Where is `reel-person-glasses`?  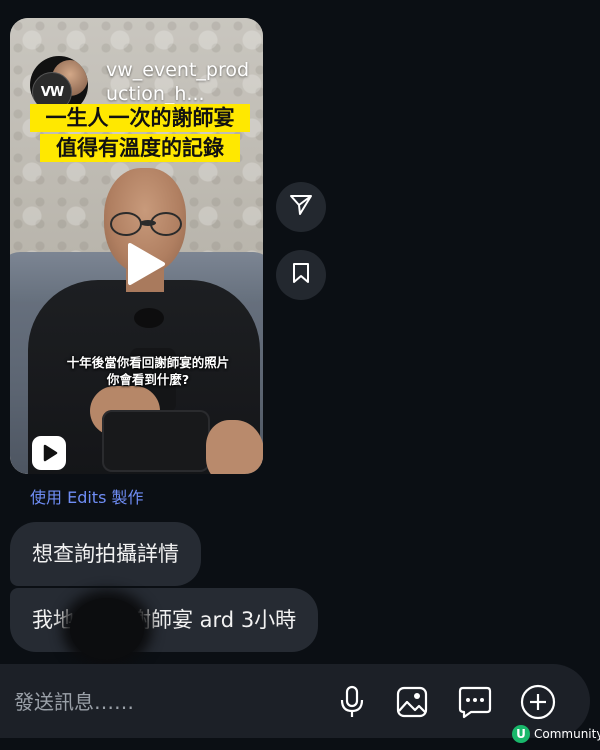
reel-person-glasses is located at coordinates (146, 224).